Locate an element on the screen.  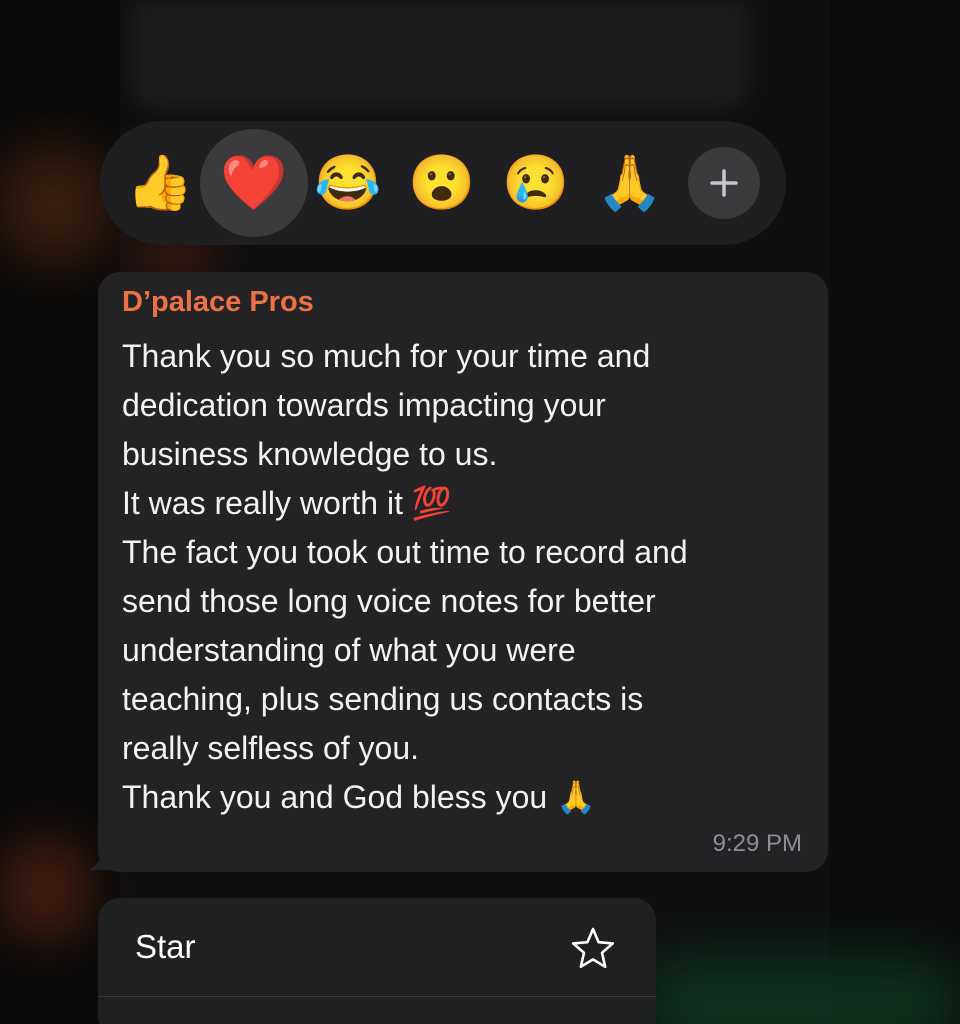
sender-name: D’palace Pros is located at coordinates (218, 302).